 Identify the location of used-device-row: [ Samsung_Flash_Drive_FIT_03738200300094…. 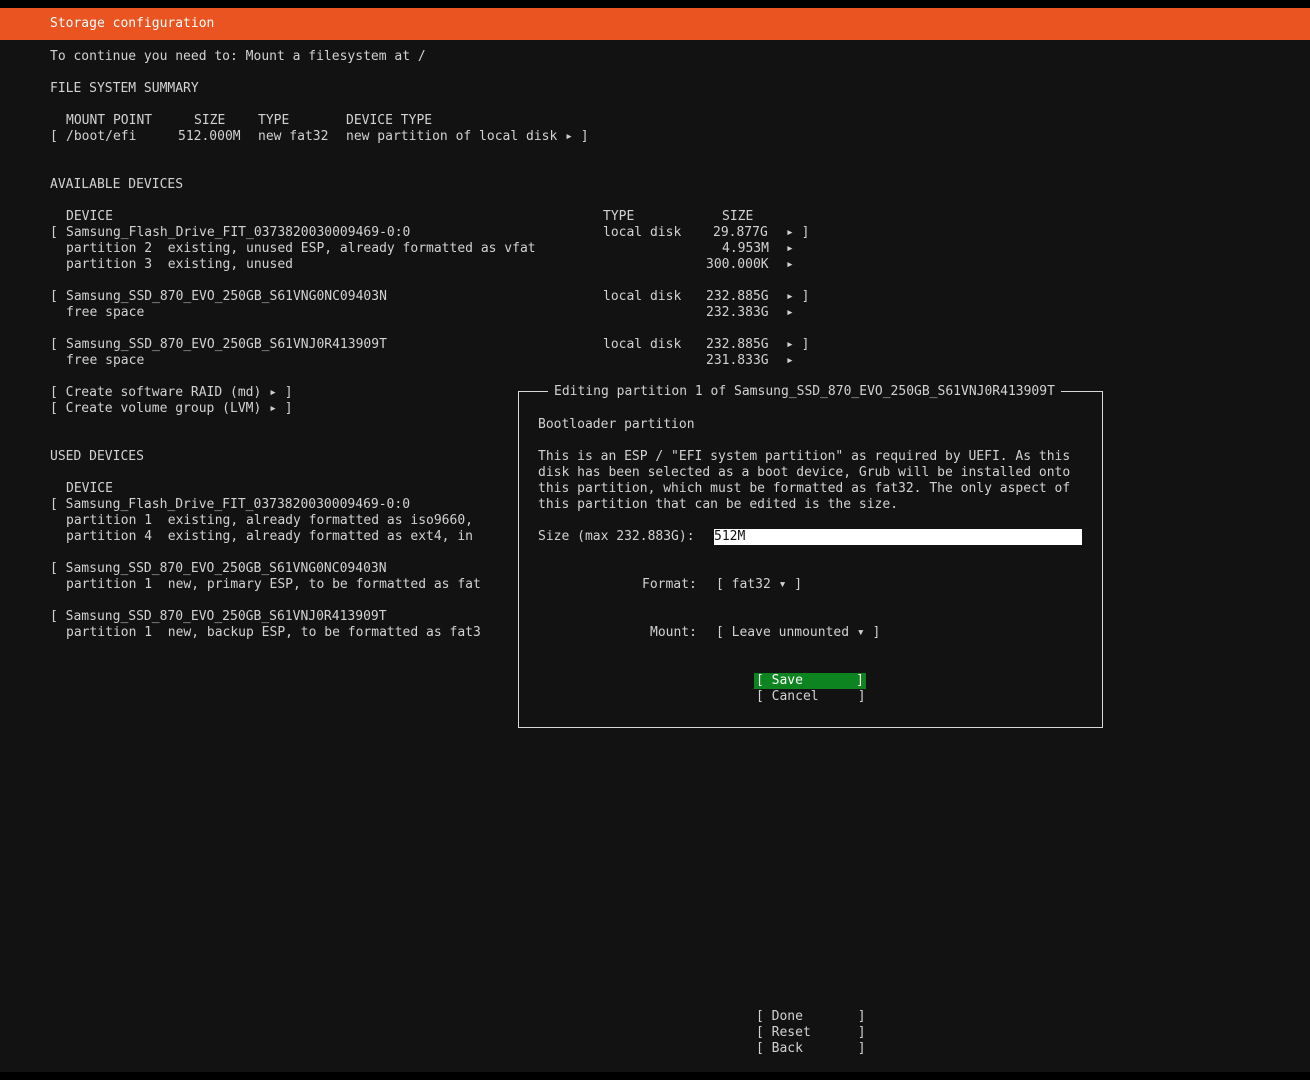
(230, 505).